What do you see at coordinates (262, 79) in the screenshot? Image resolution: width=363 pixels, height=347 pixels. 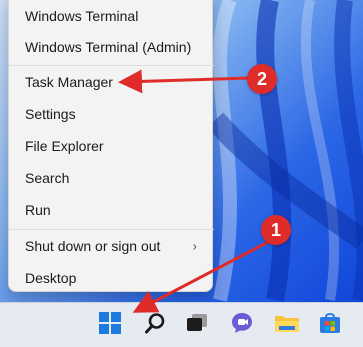 I see `annotation-badge-2: 2` at bounding box center [262, 79].